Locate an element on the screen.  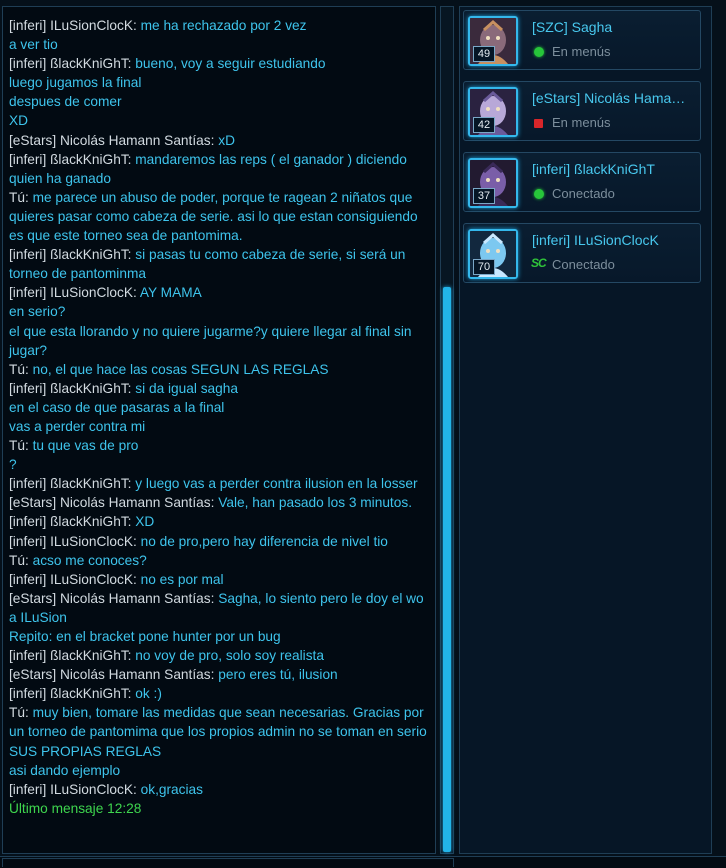
level-badge: 70 is located at coordinates (484, 267).